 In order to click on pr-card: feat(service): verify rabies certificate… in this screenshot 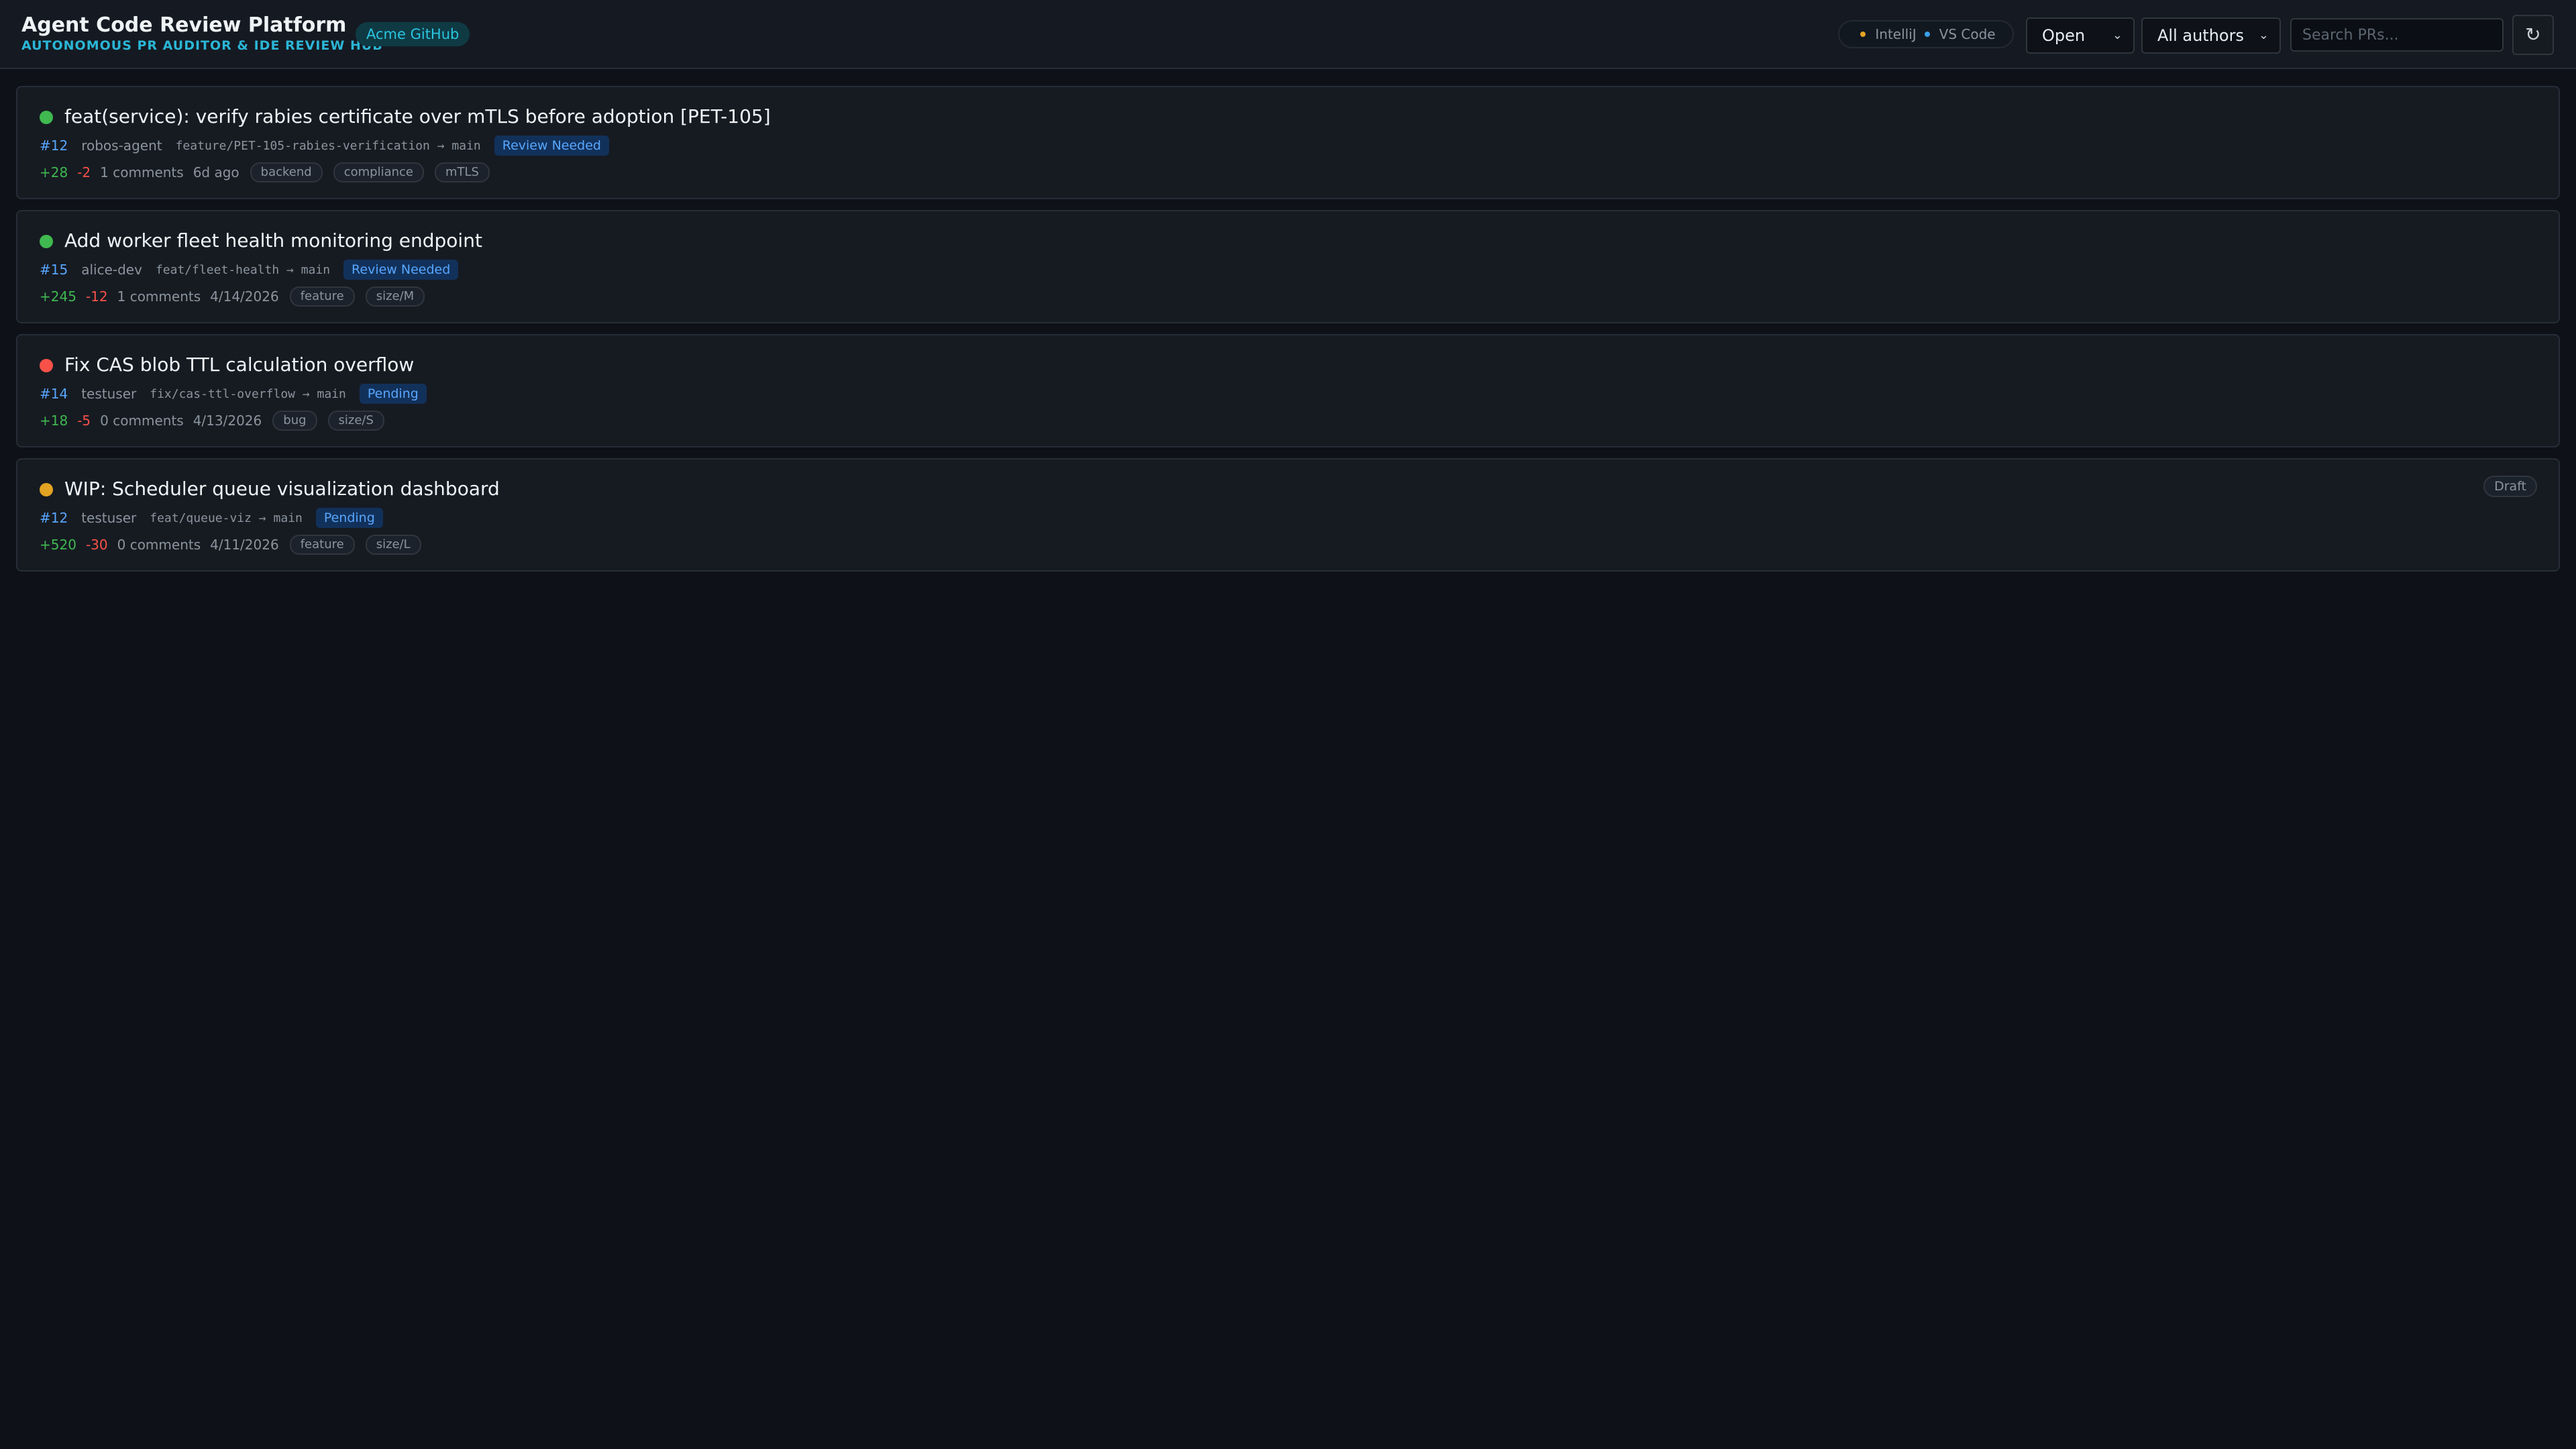, I will do `click(1288, 142)`.